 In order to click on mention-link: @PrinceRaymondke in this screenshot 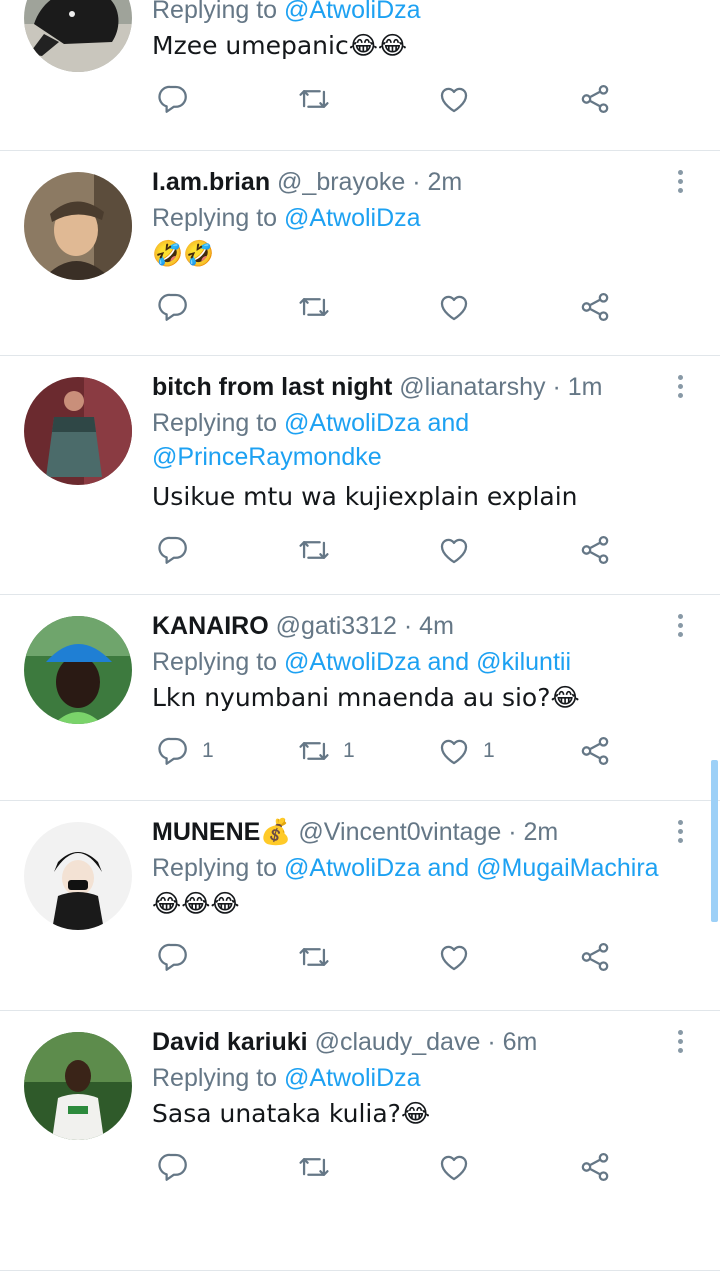, I will do `click(267, 457)`.